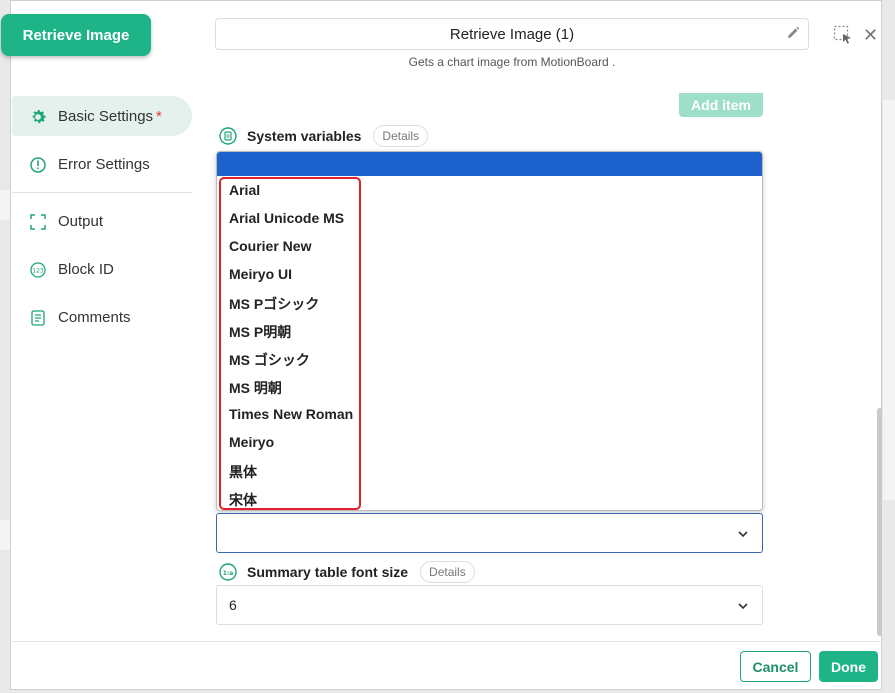 Image resolution: width=895 pixels, height=693 pixels. I want to click on summary-font-size-section: 1:a Summary table font size Details, so click(346, 572).